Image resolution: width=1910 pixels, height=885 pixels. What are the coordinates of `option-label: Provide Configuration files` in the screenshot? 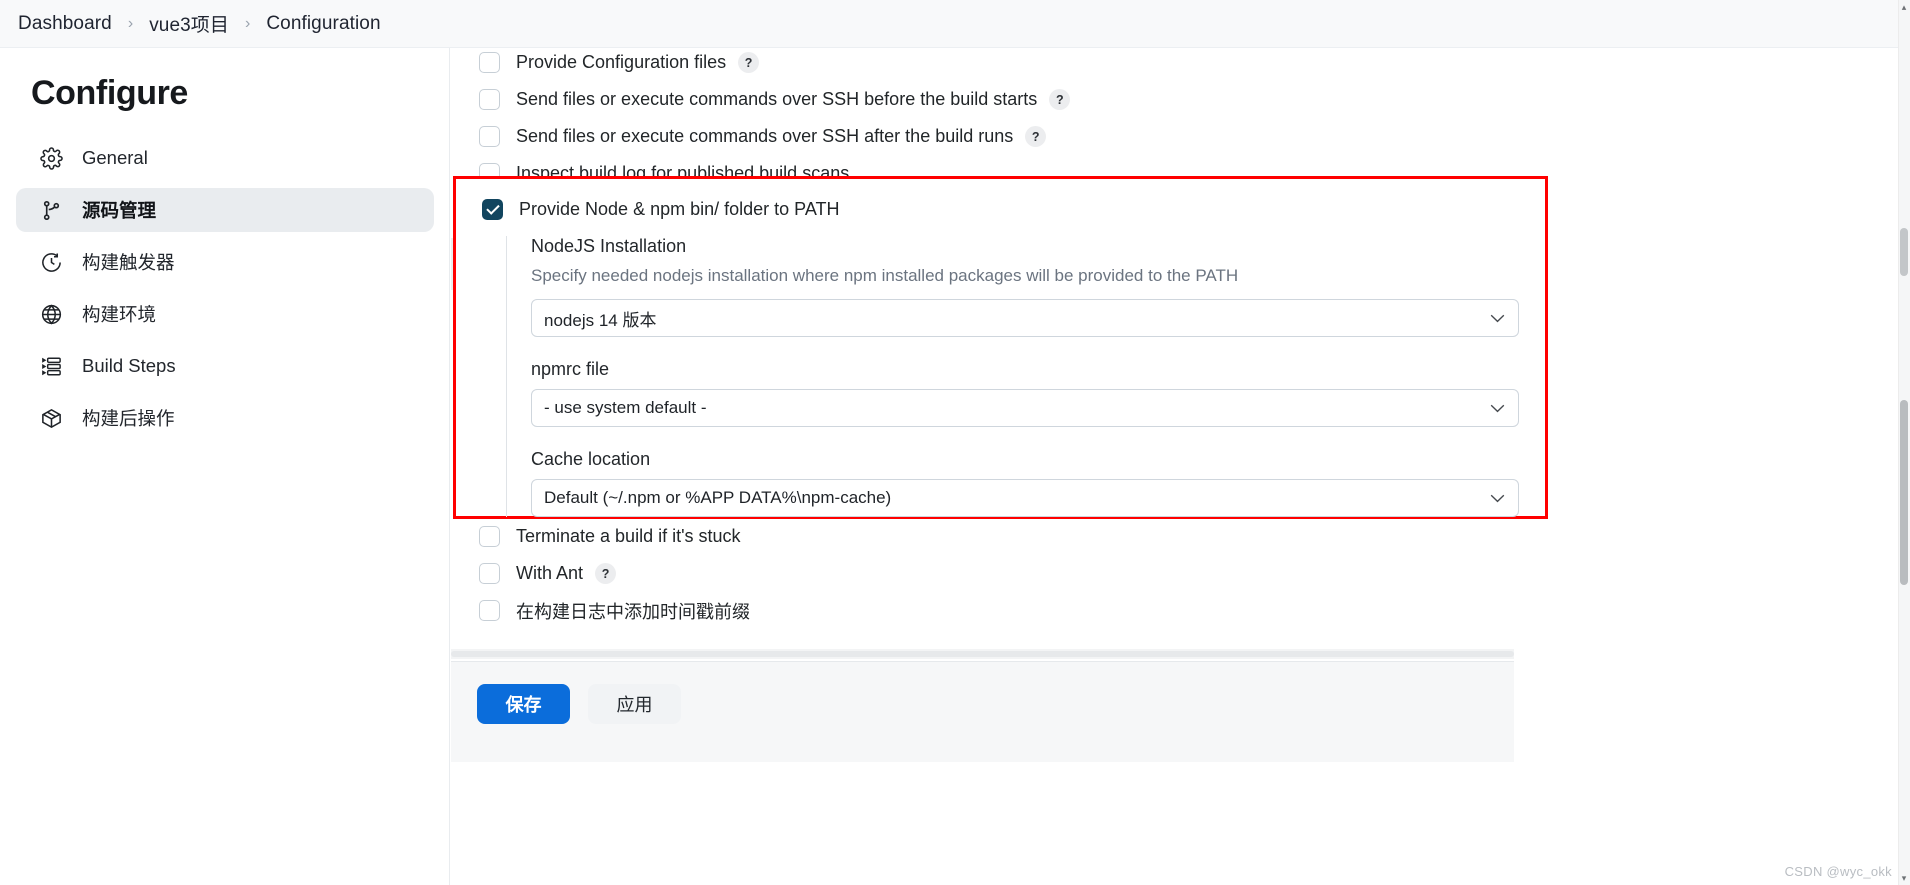 It's located at (621, 62).